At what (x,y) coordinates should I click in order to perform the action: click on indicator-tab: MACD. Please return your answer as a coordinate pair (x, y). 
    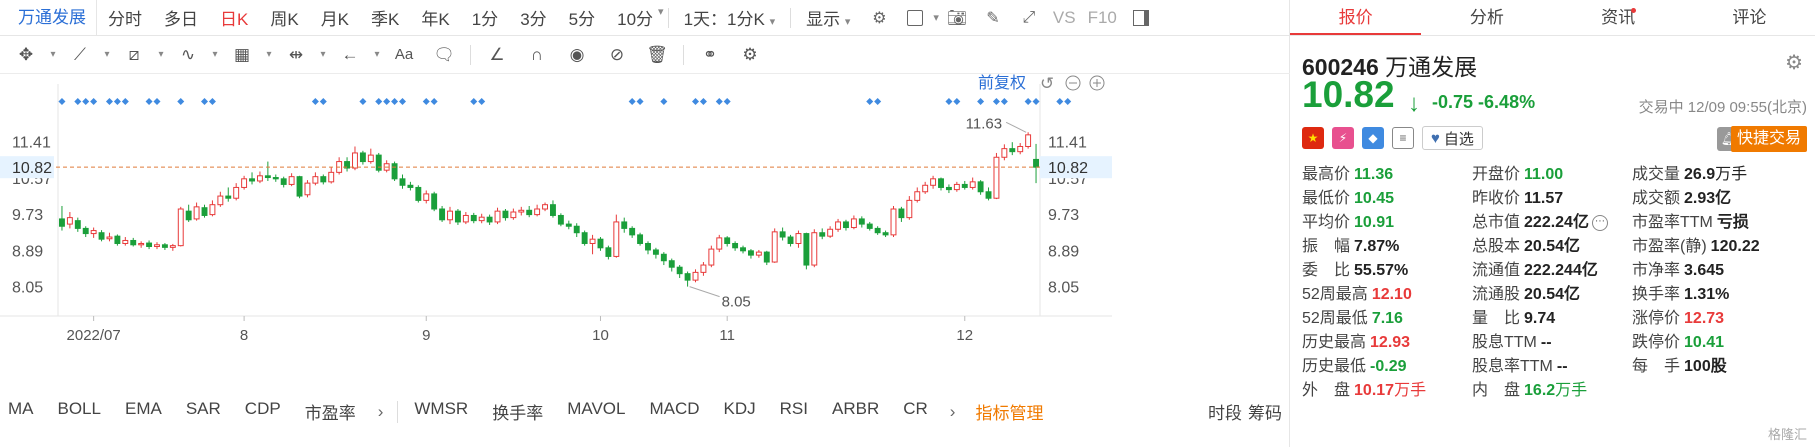
    Looking at the image, I should click on (674, 411).